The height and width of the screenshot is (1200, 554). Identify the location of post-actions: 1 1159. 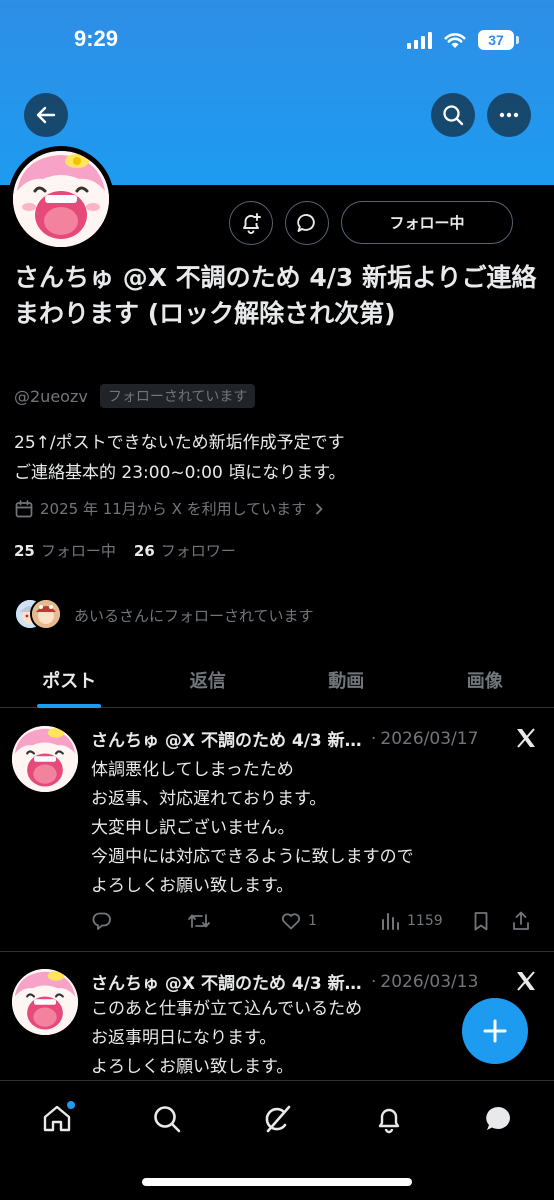
(311, 921).